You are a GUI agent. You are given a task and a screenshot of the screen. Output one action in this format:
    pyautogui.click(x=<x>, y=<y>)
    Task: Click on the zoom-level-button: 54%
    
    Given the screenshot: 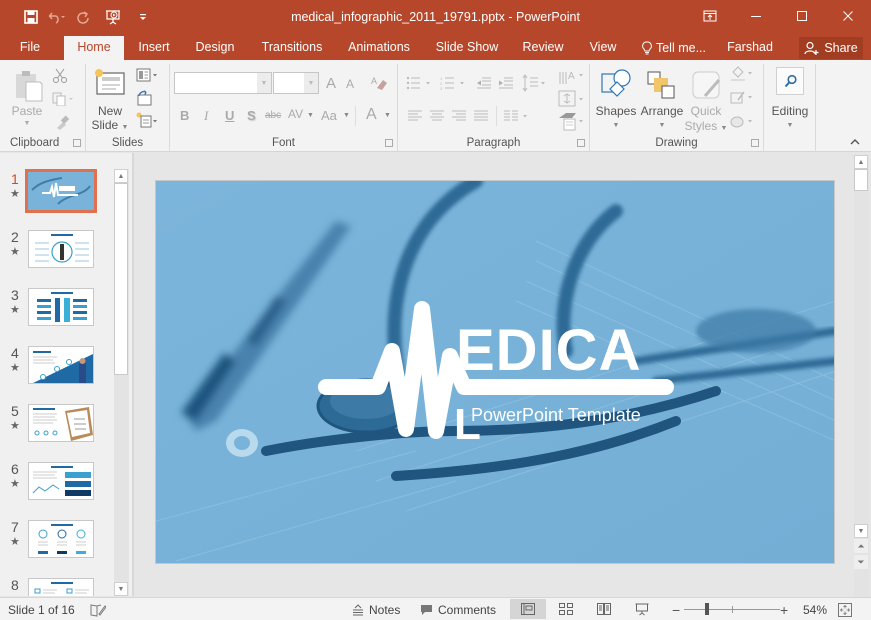 What is the action you would take?
    pyautogui.click(x=815, y=610)
    